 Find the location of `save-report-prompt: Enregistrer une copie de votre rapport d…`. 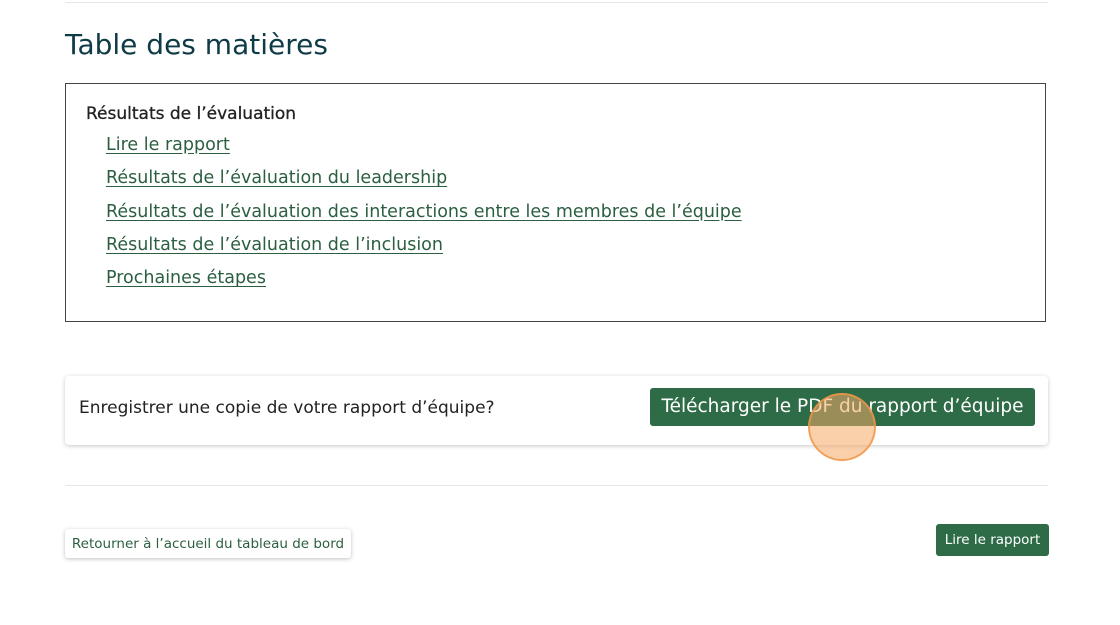

save-report-prompt: Enregistrer une copie de votre rapport d… is located at coordinates (287, 408).